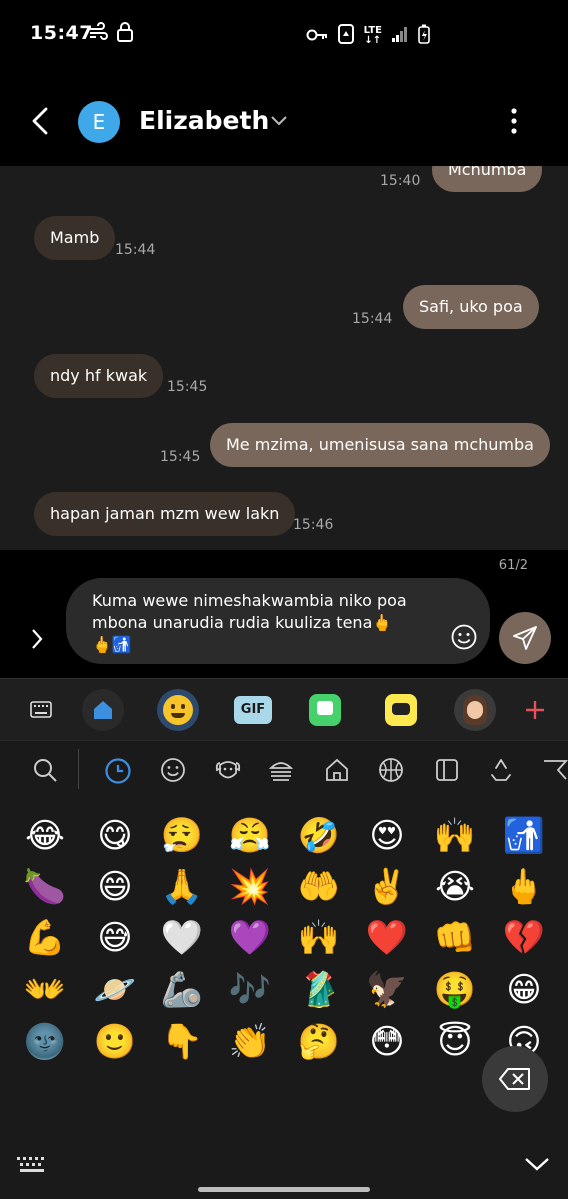 The image size is (568, 1199). Describe the element at coordinates (284, 1189) in the screenshot. I see `home-indicator` at that location.